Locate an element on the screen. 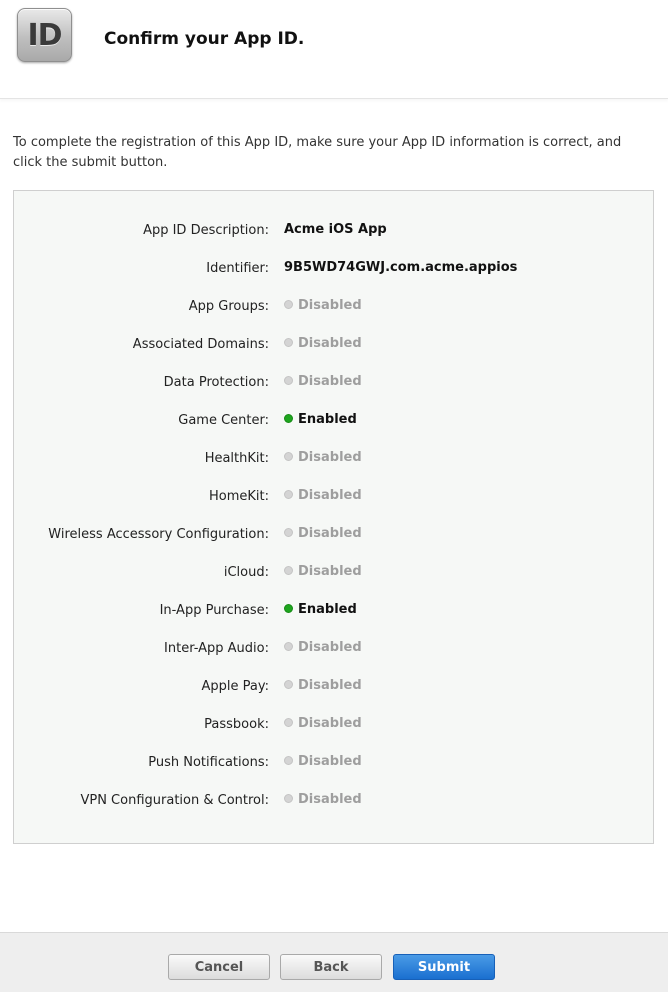 This screenshot has height=992, width=668. detail-label: VPN Configuration & Control: is located at coordinates (174, 800).